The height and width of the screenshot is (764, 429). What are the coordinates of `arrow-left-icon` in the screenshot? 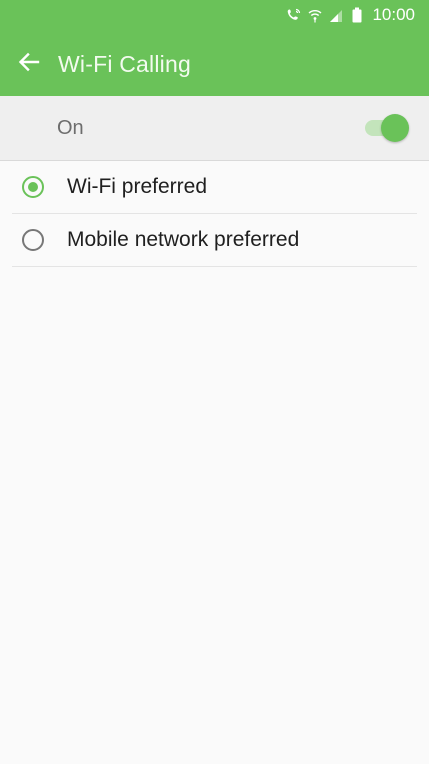 It's located at (29, 64).